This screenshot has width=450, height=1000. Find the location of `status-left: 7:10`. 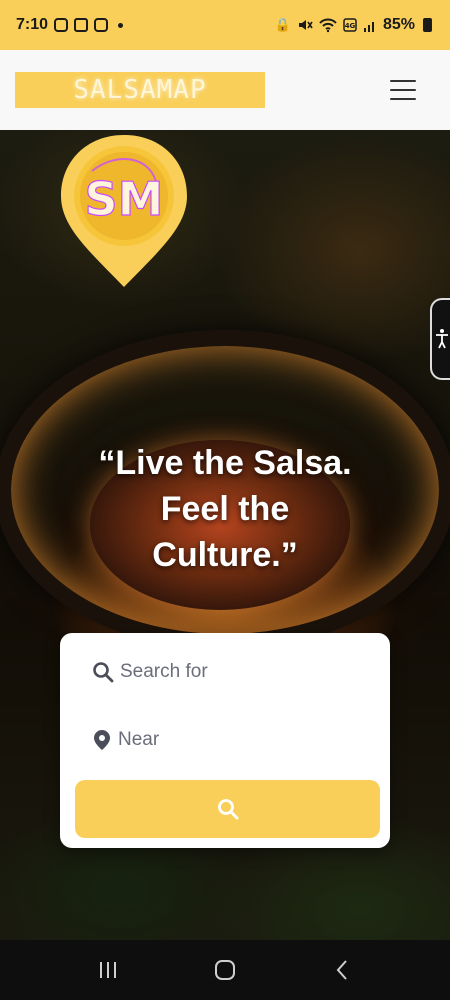

status-left: 7:10 is located at coordinates (70, 25).